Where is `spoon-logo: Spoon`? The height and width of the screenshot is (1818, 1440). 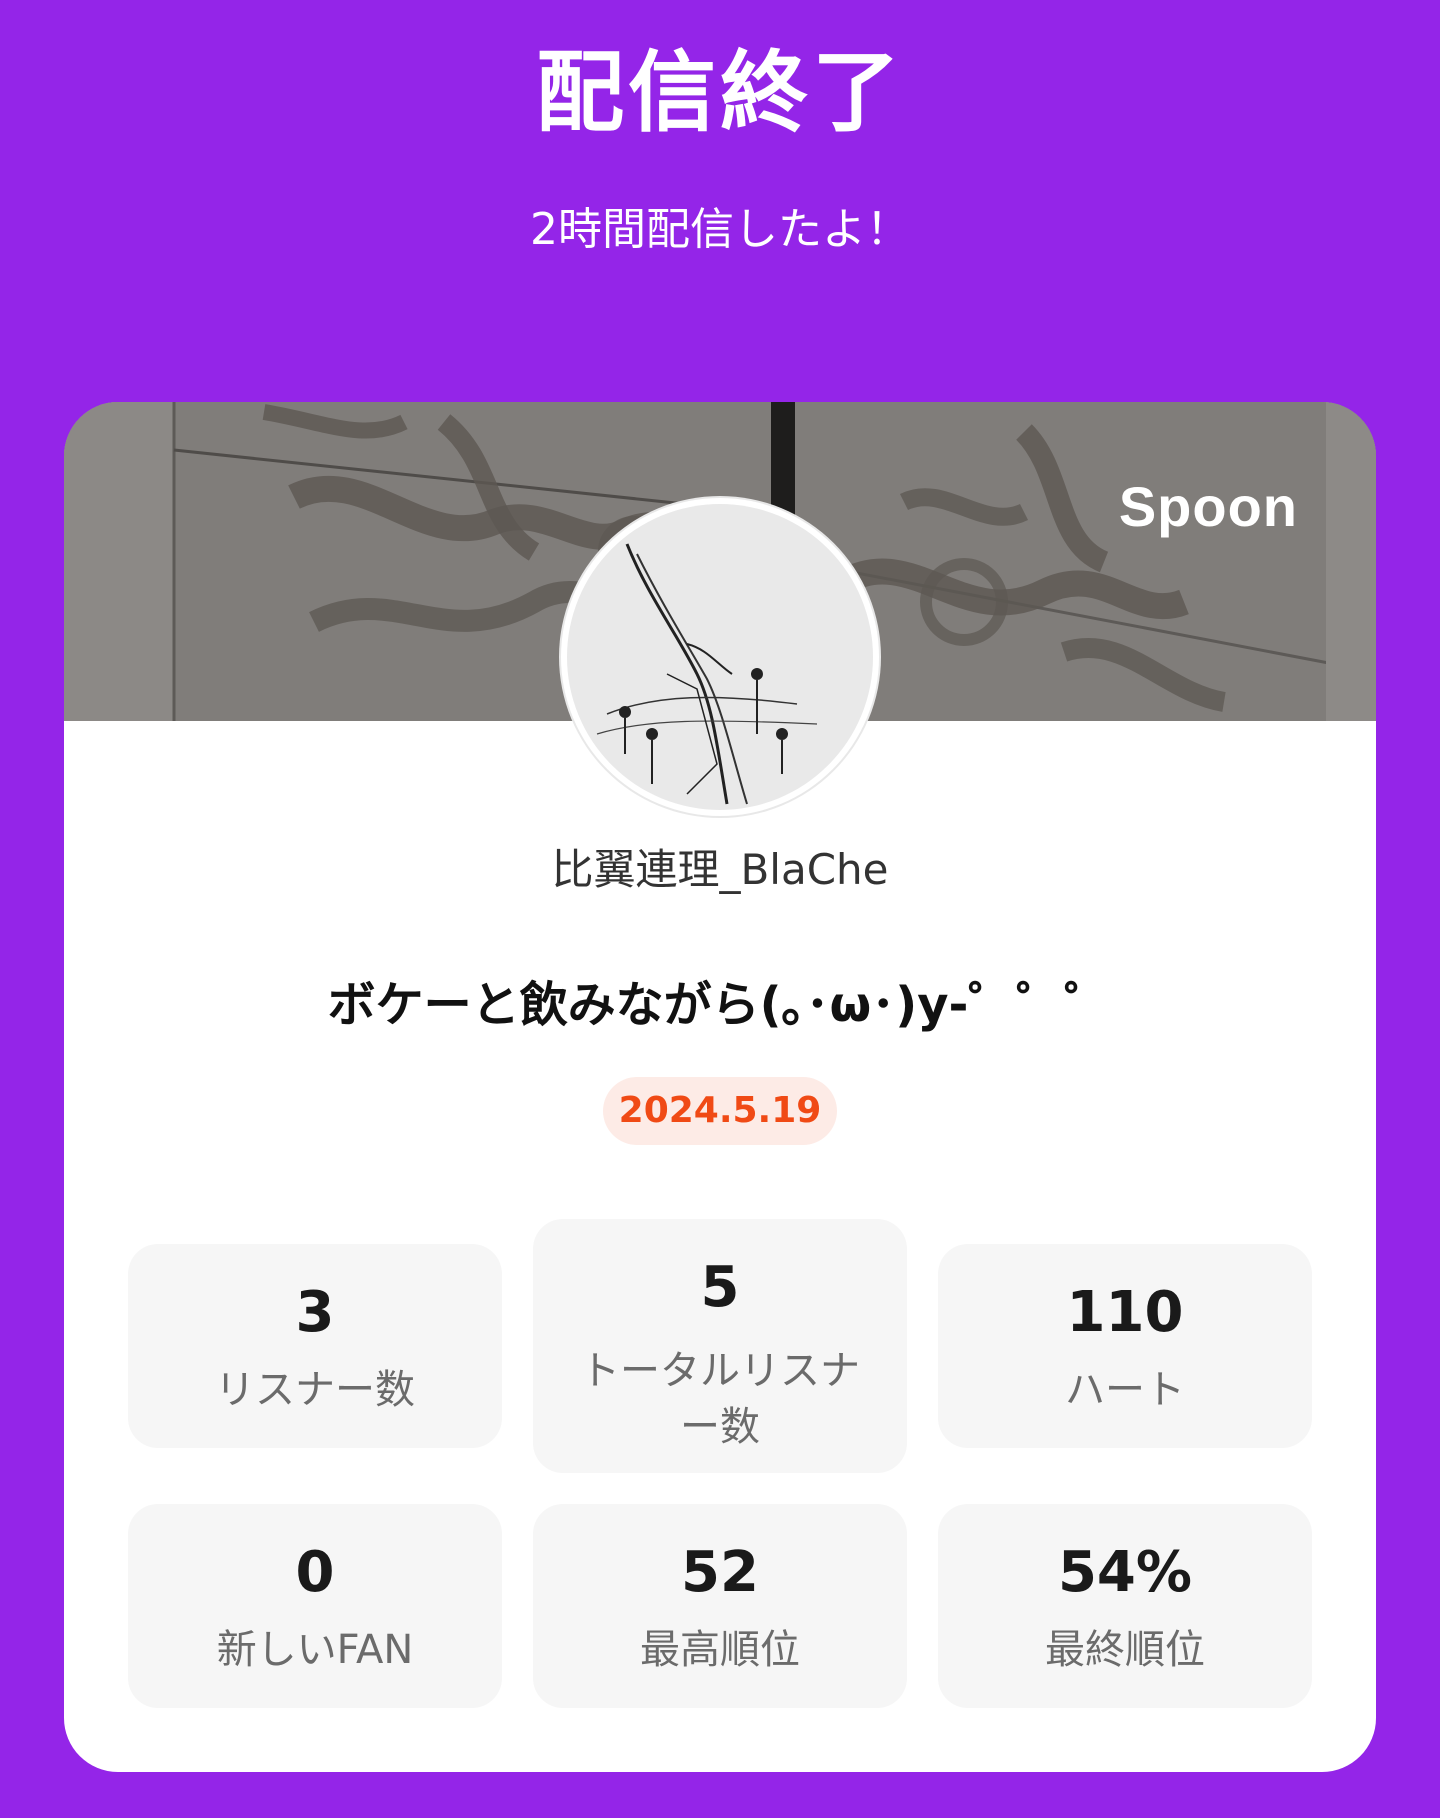
spoon-logo: Spoon is located at coordinates (1208, 506).